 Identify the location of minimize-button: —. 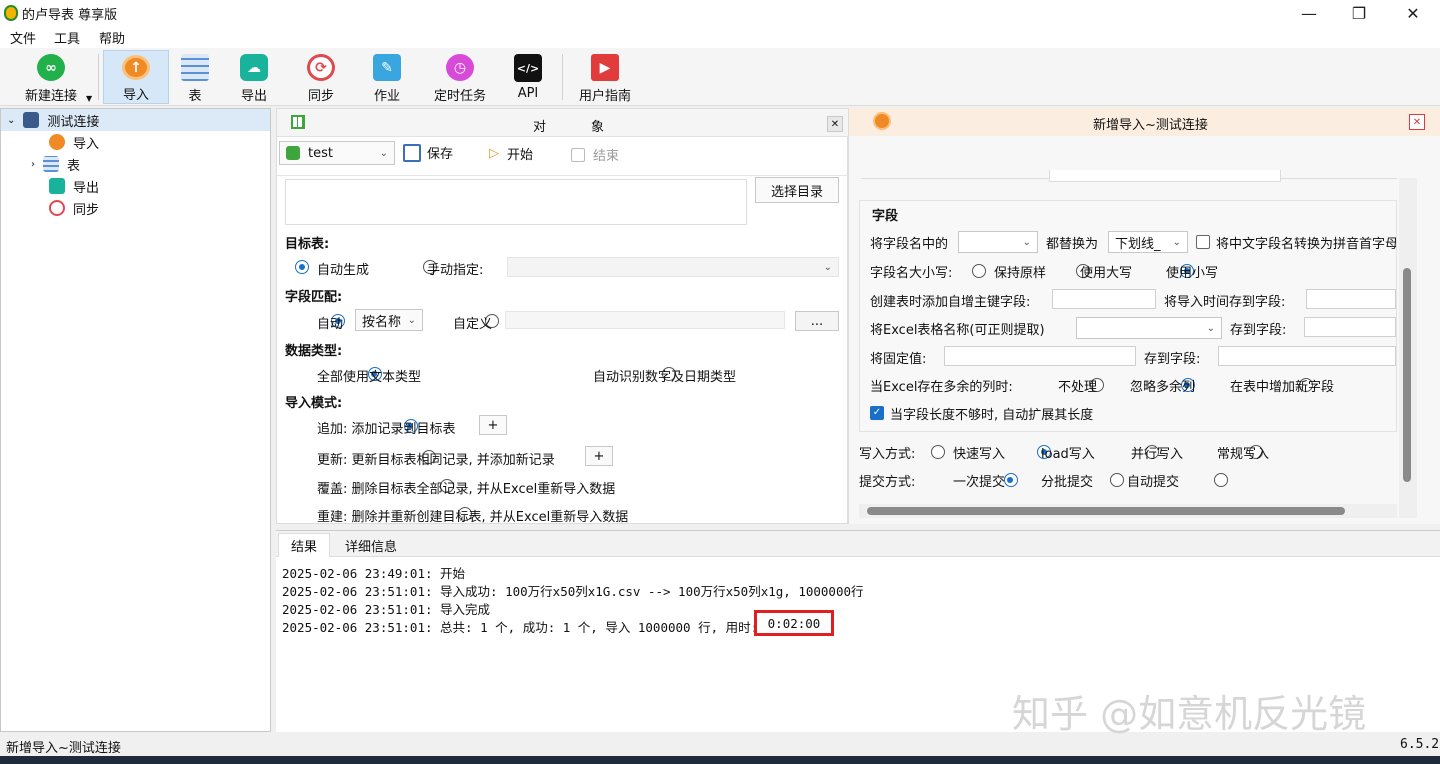
(1309, 13).